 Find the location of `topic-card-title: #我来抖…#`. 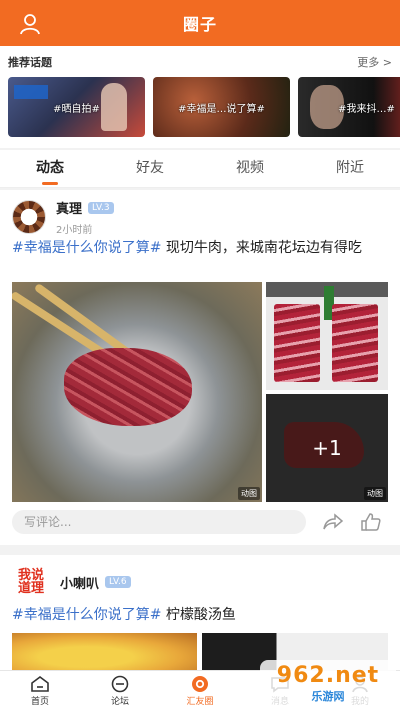

topic-card-title: #我来抖…# is located at coordinates (366, 109).